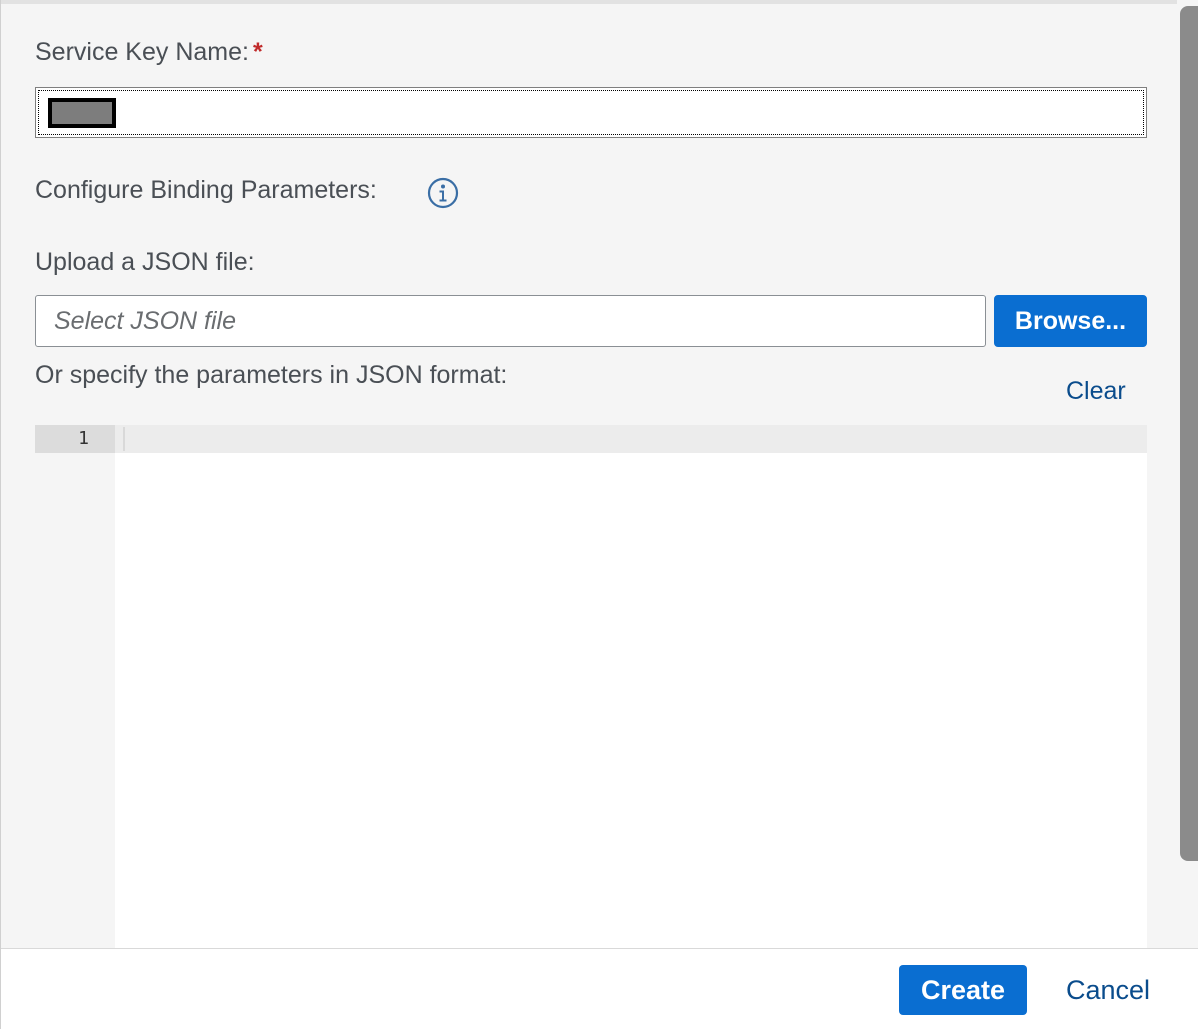 Image resolution: width=1198 pixels, height=1029 pixels. What do you see at coordinates (963, 990) in the screenshot?
I see `create-button: Create` at bounding box center [963, 990].